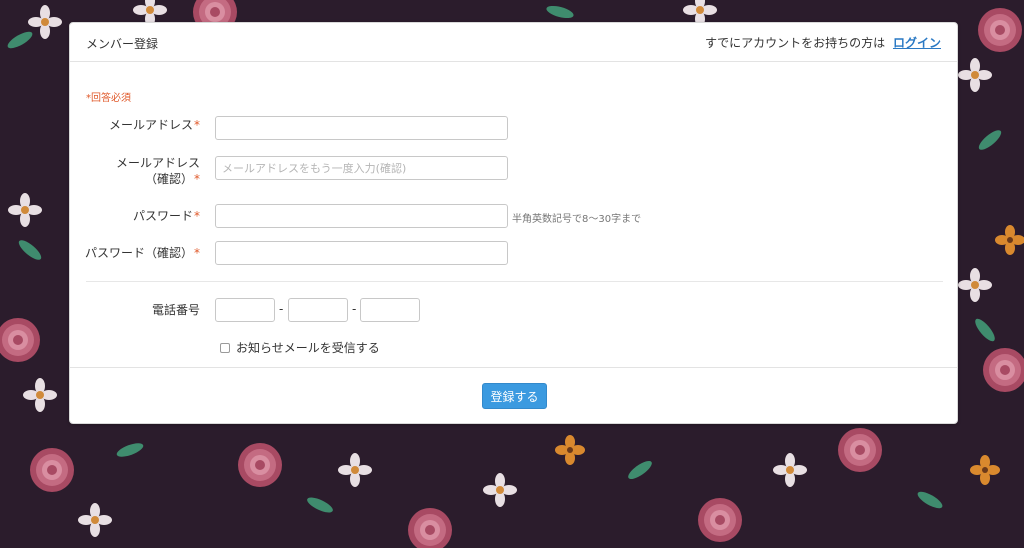 This screenshot has height=548, width=1024. What do you see at coordinates (122, 44) in the screenshot?
I see `page-title: メンバー登録` at bounding box center [122, 44].